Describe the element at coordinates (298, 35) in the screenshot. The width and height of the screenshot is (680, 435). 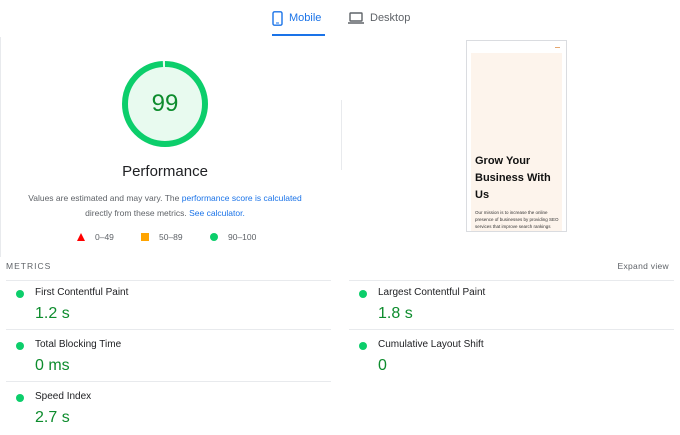
I see `active-tab-indicator` at that location.